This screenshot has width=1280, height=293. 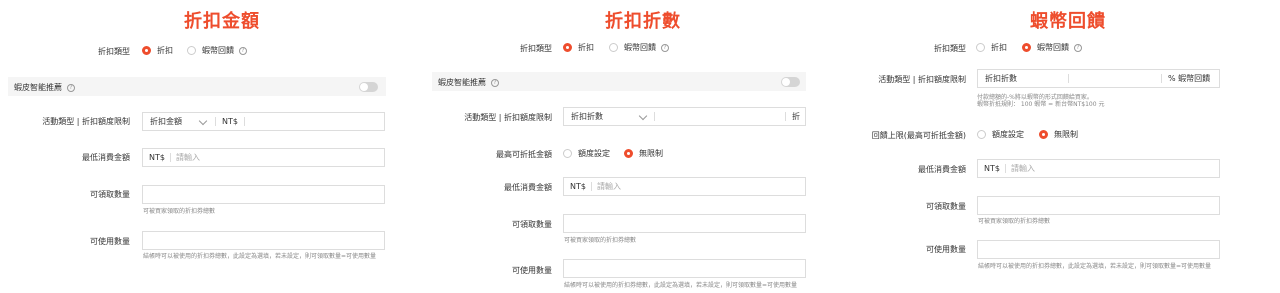 What do you see at coordinates (524, 154) in the screenshot?
I see `max-discount-label: 最高可折抵金額` at bounding box center [524, 154].